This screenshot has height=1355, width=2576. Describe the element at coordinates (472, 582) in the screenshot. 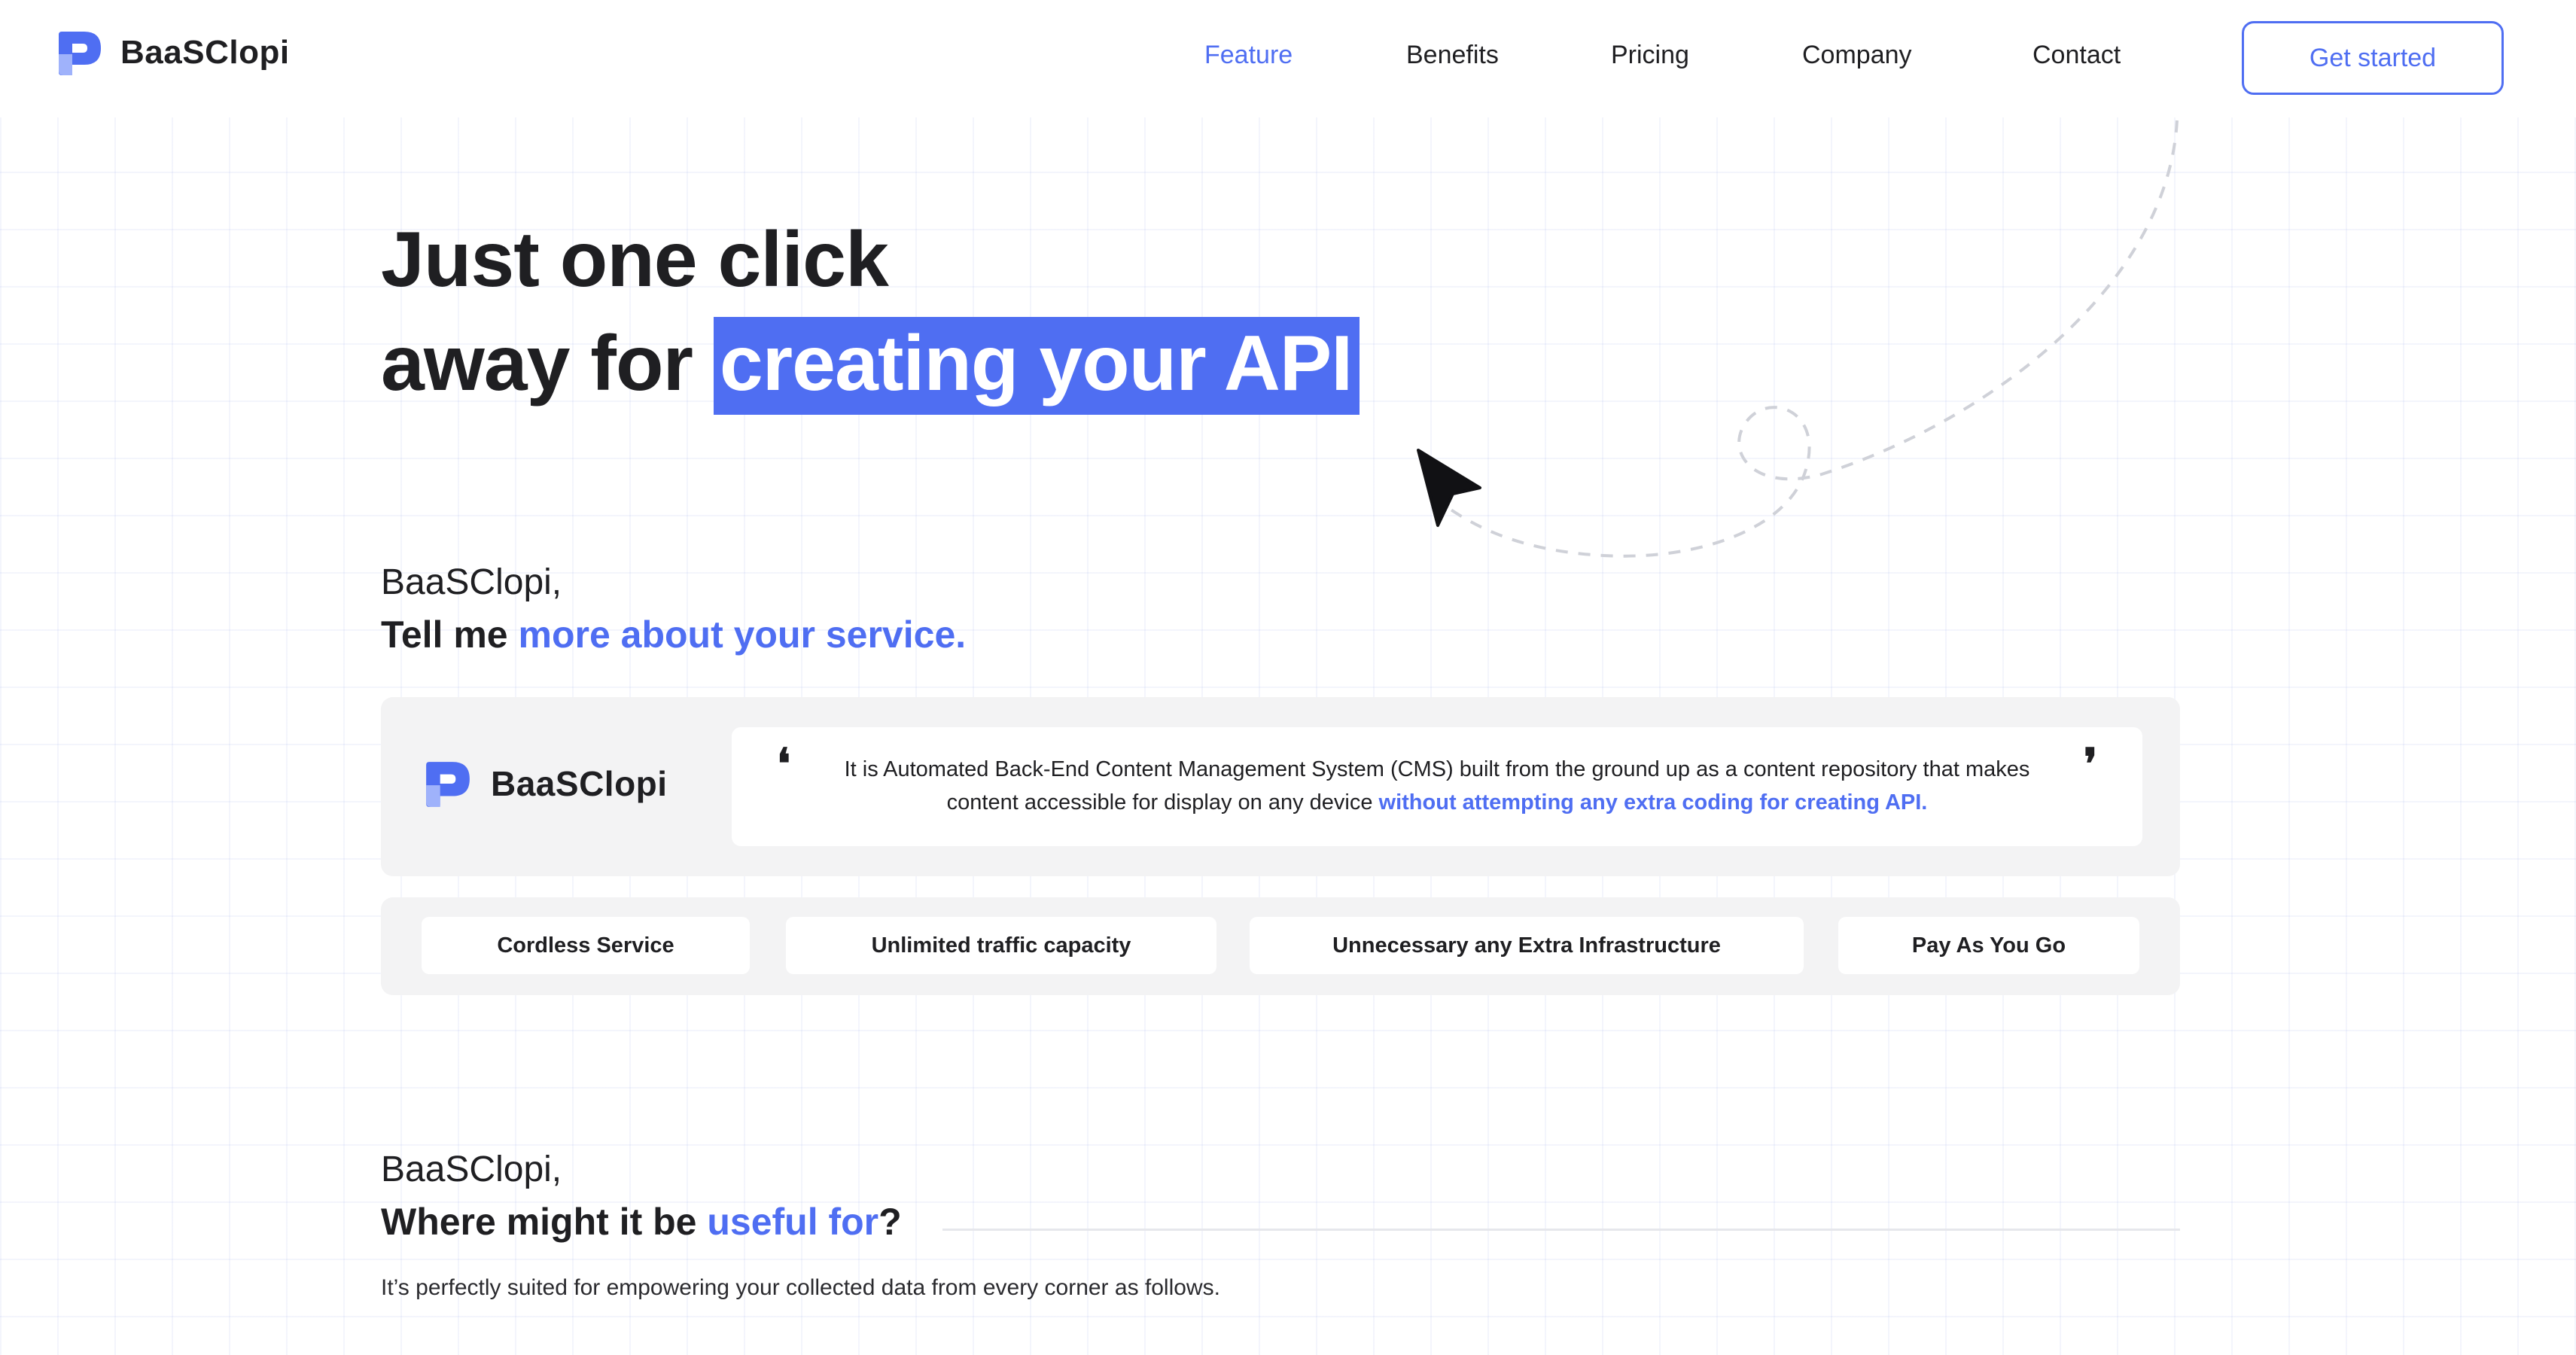

I see `about-greeting: BaaSClopi,` at that location.